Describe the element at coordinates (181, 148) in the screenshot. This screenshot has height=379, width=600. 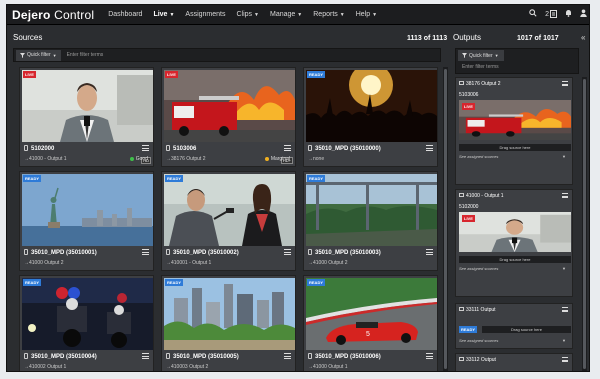
I see `source-title: 5103006` at that location.